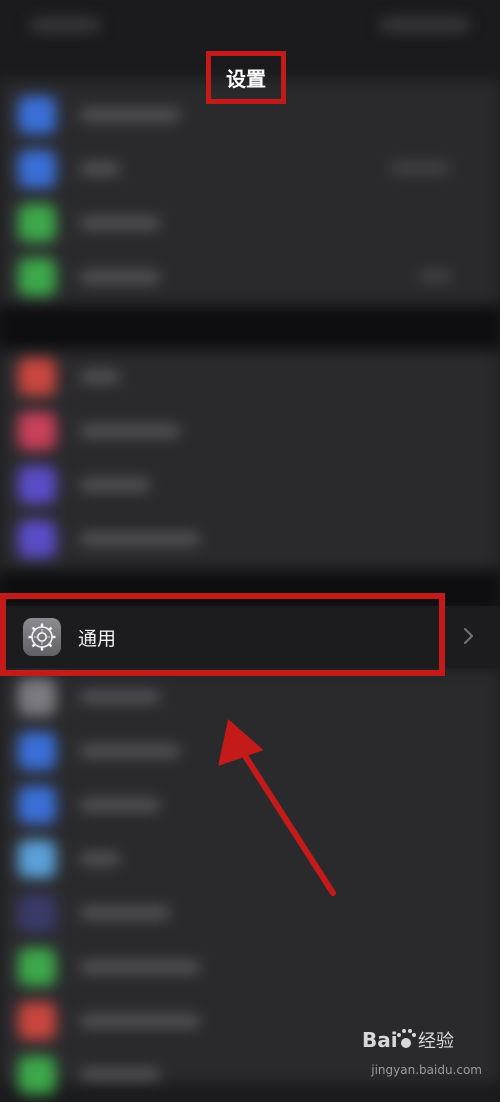 The width and height of the screenshot is (500, 1102). I want to click on chevron-right-icon, so click(468, 636).